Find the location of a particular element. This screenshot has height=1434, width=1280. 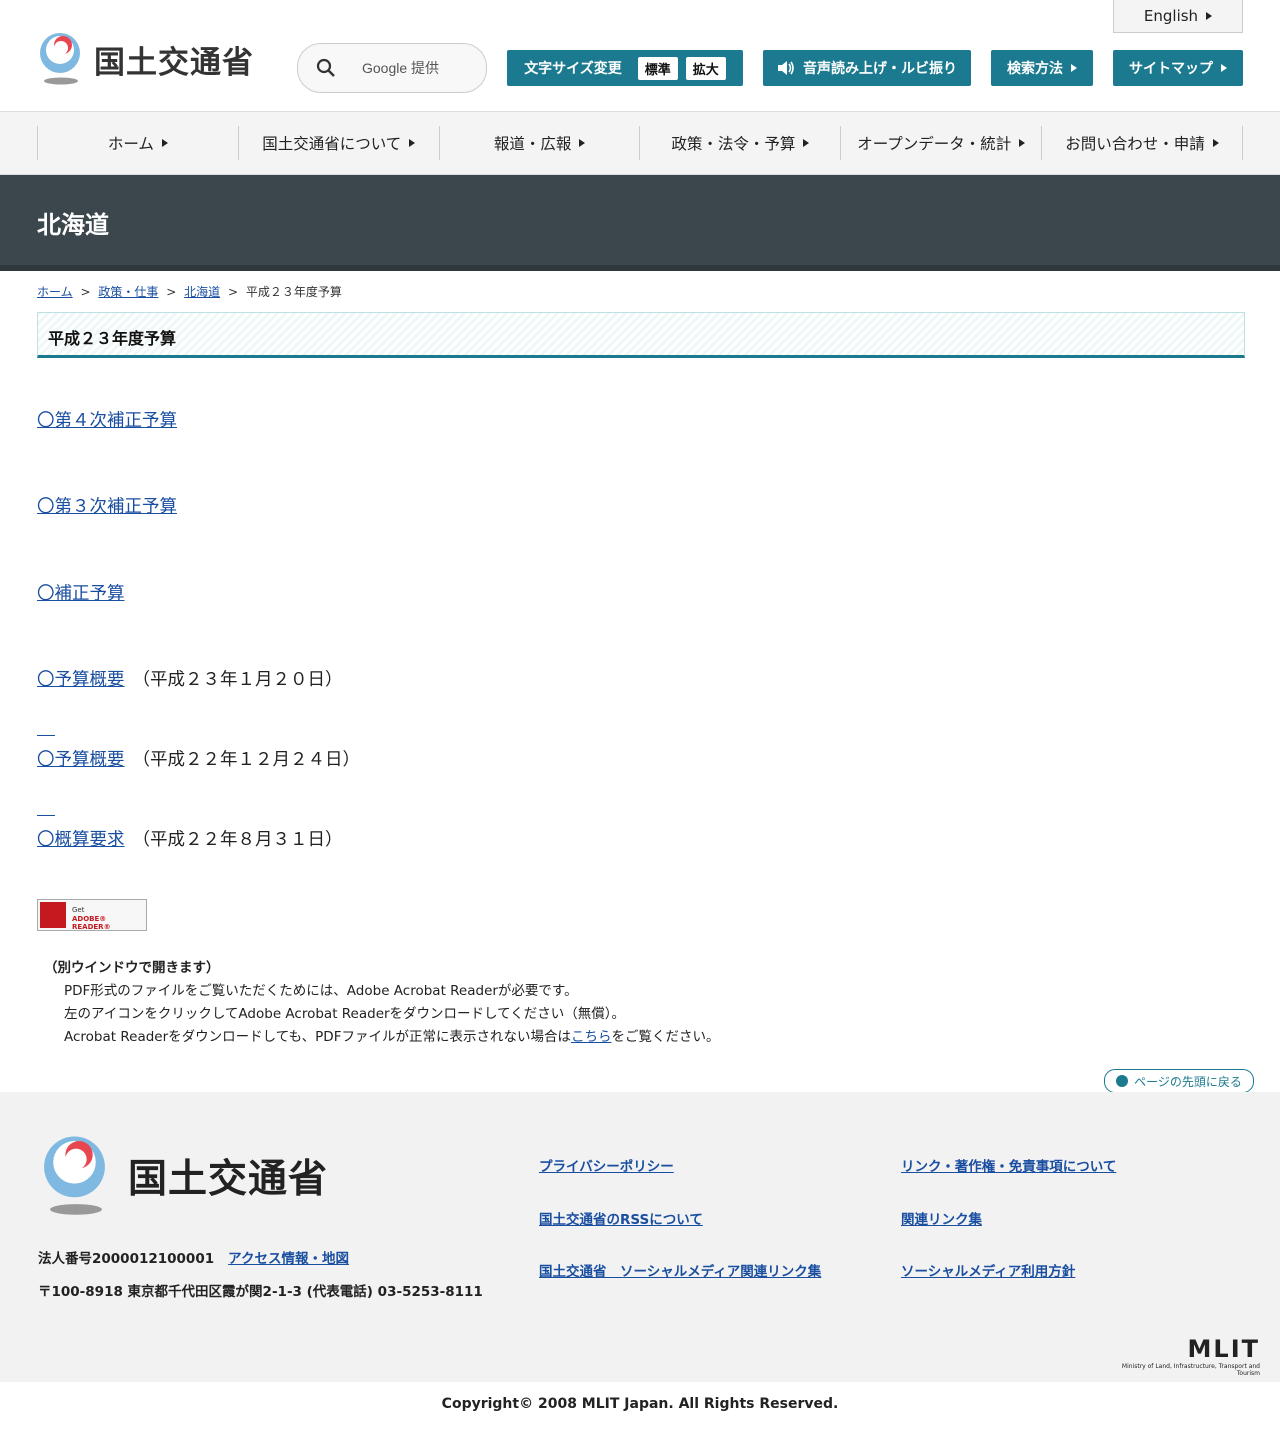

pdf-help-link: こちら is located at coordinates (591, 1037).